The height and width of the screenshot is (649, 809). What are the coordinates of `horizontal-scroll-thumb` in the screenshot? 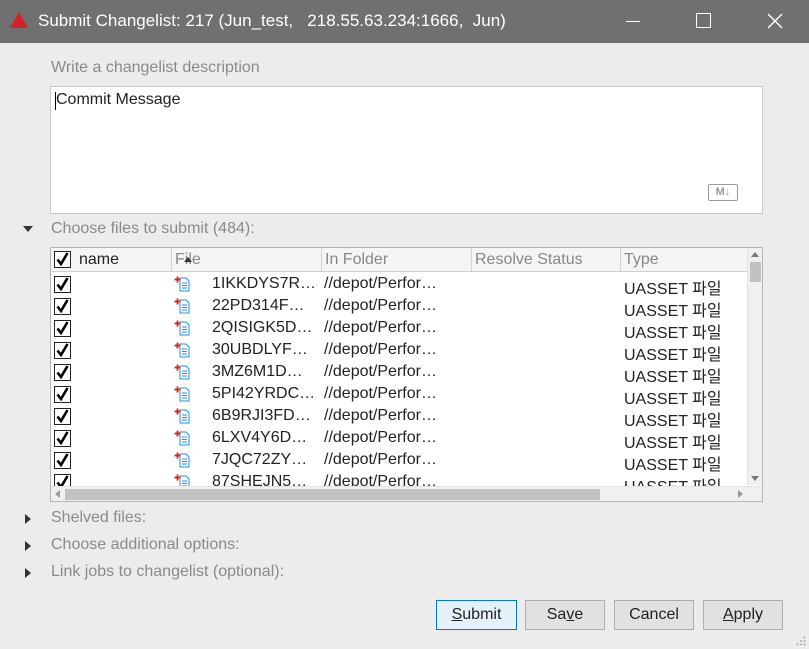 It's located at (332, 494).